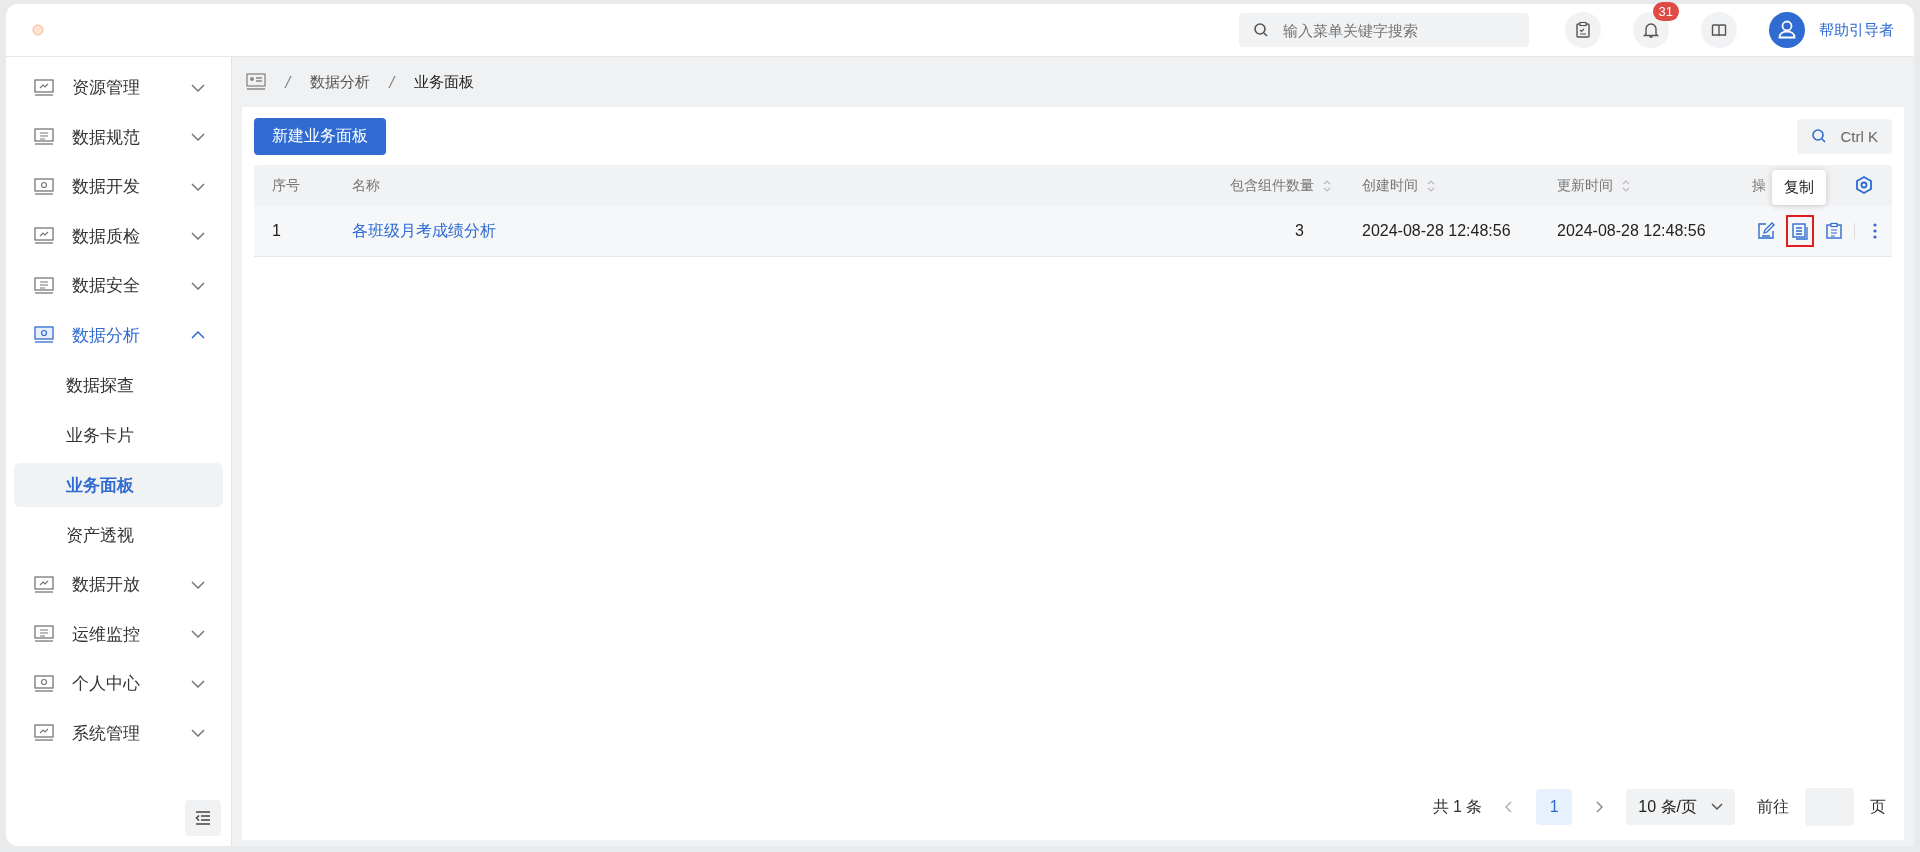  I want to click on search-field: 输入菜单关键字搜索, so click(1384, 30).